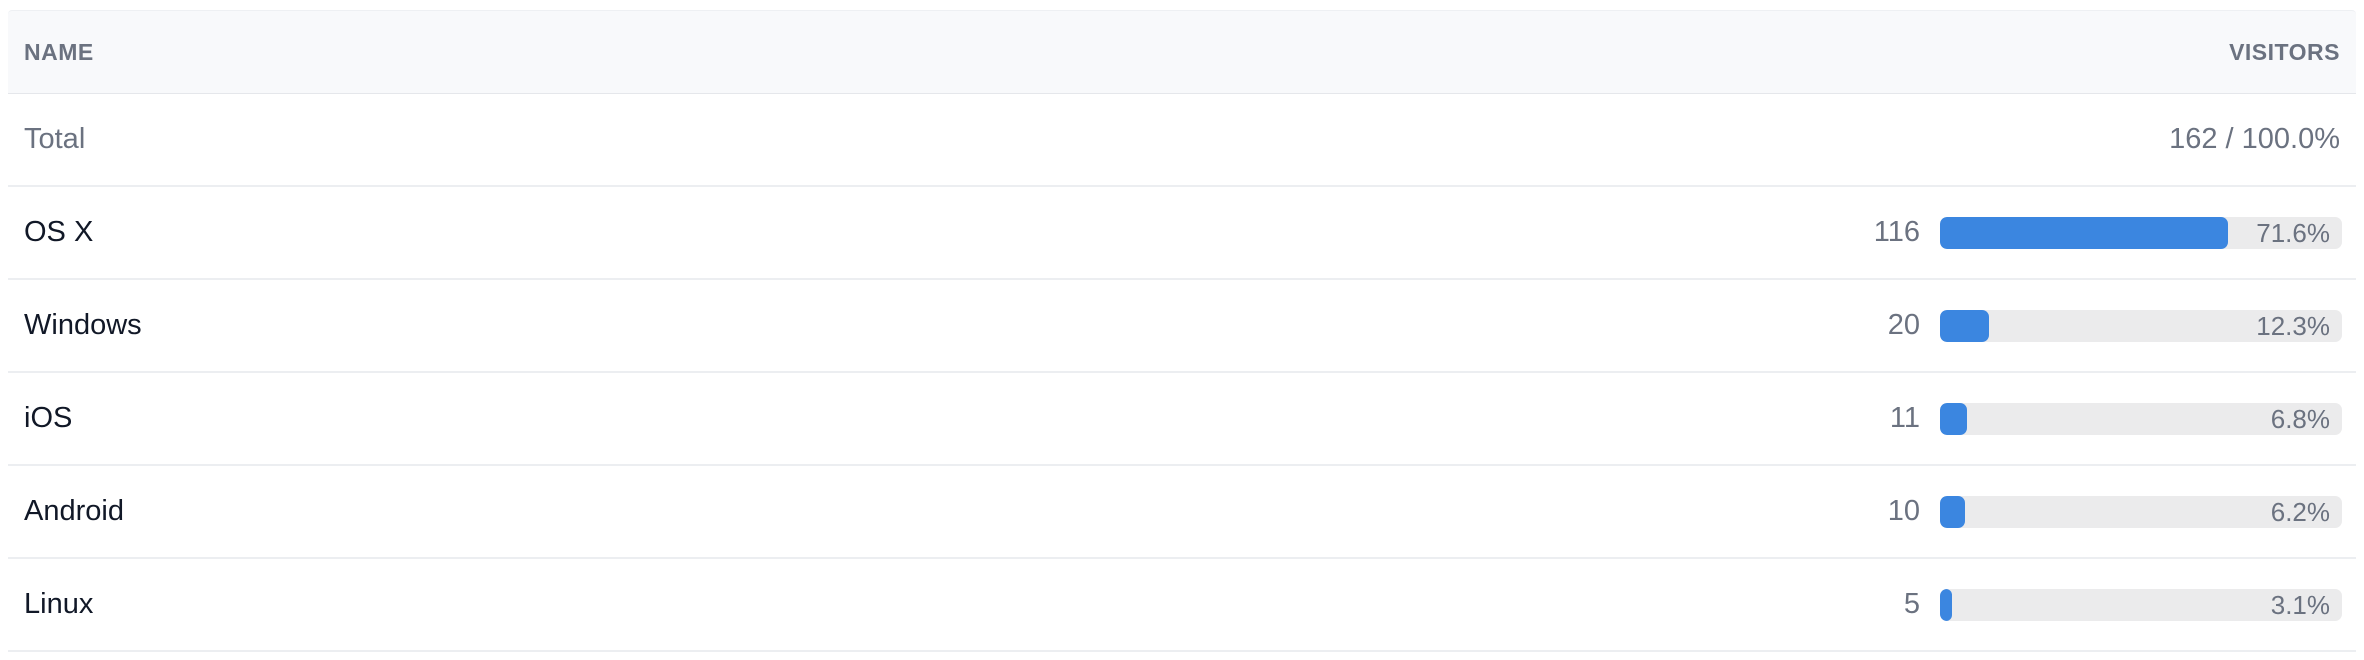 This screenshot has width=2364, height=660. Describe the element at coordinates (2293, 325) in the screenshot. I see `percent-label: 12.3%` at that location.